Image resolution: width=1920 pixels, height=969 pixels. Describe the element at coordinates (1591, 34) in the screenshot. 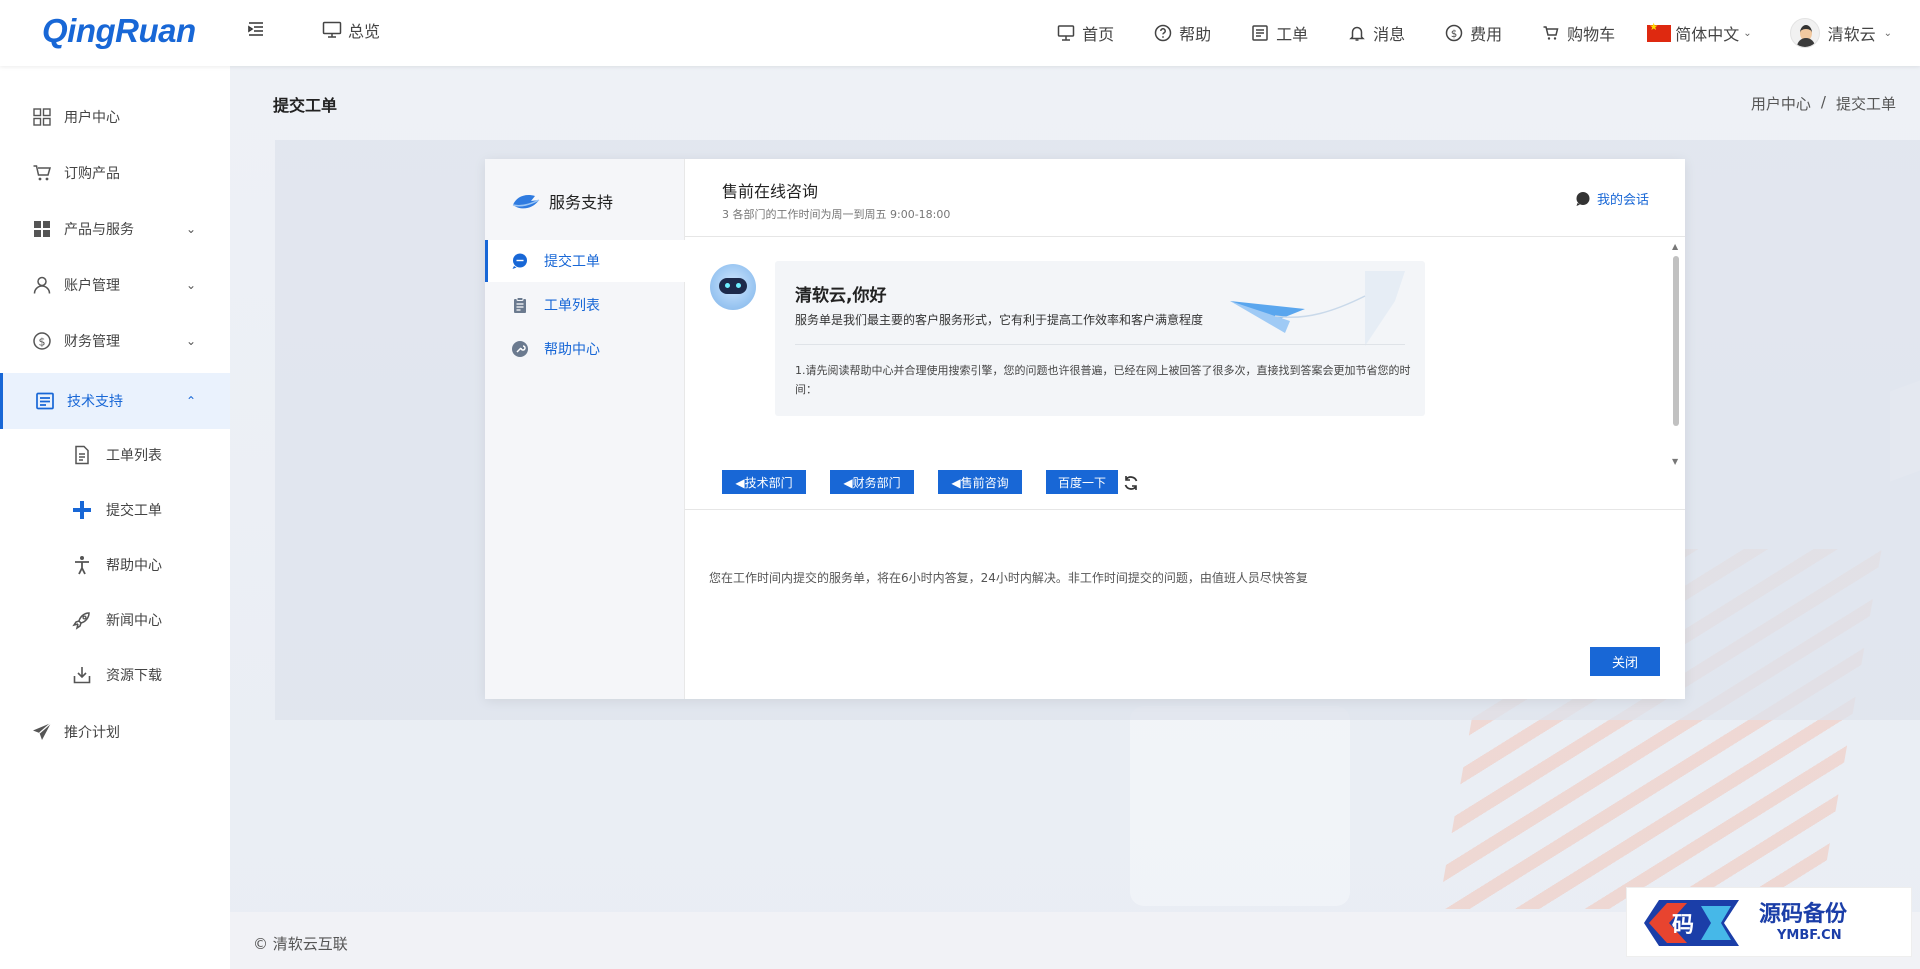

I see `nav-cart-label: 购物车` at that location.